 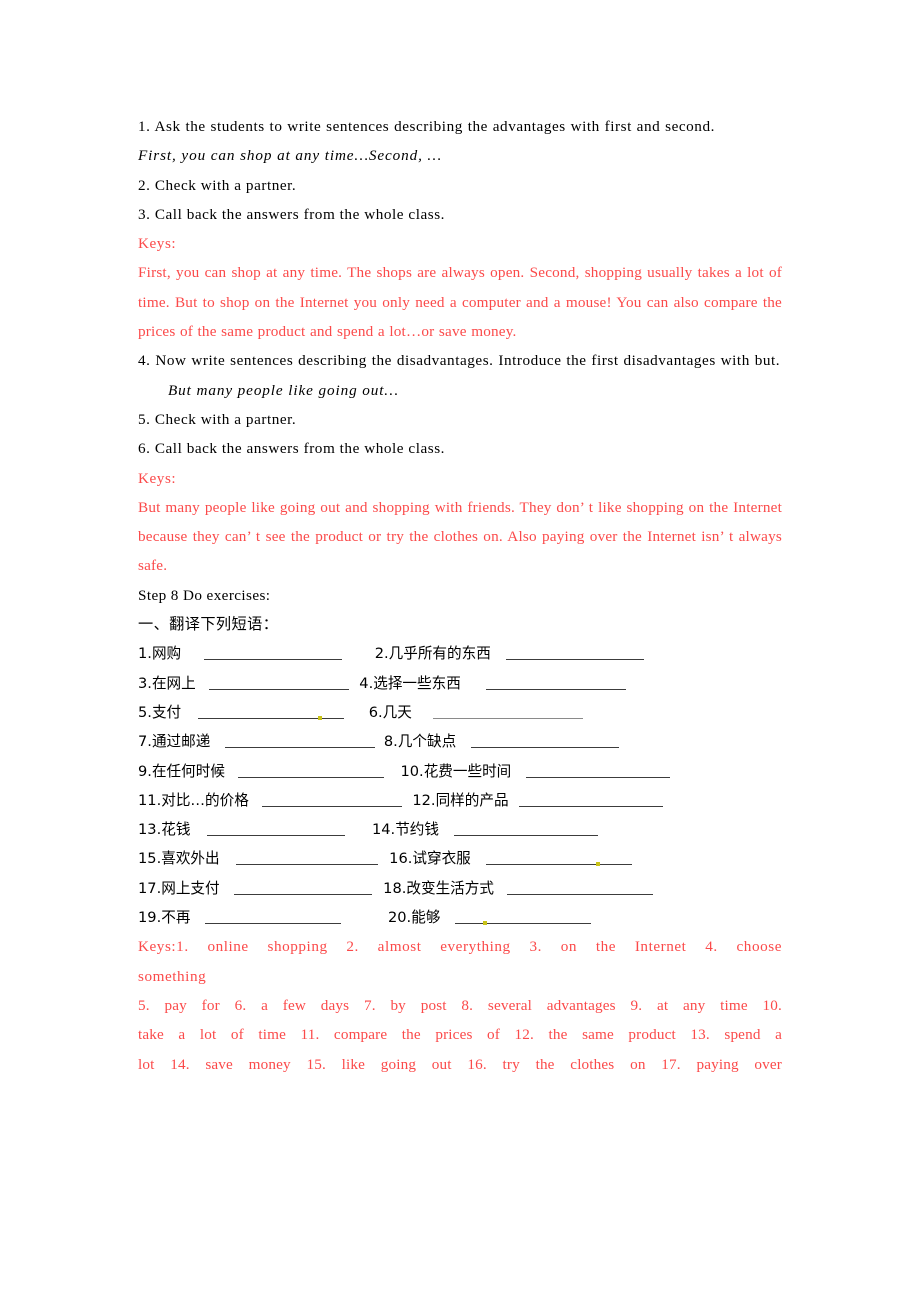 What do you see at coordinates (166, 712) in the screenshot?
I see `exercise-phrase: 支付` at bounding box center [166, 712].